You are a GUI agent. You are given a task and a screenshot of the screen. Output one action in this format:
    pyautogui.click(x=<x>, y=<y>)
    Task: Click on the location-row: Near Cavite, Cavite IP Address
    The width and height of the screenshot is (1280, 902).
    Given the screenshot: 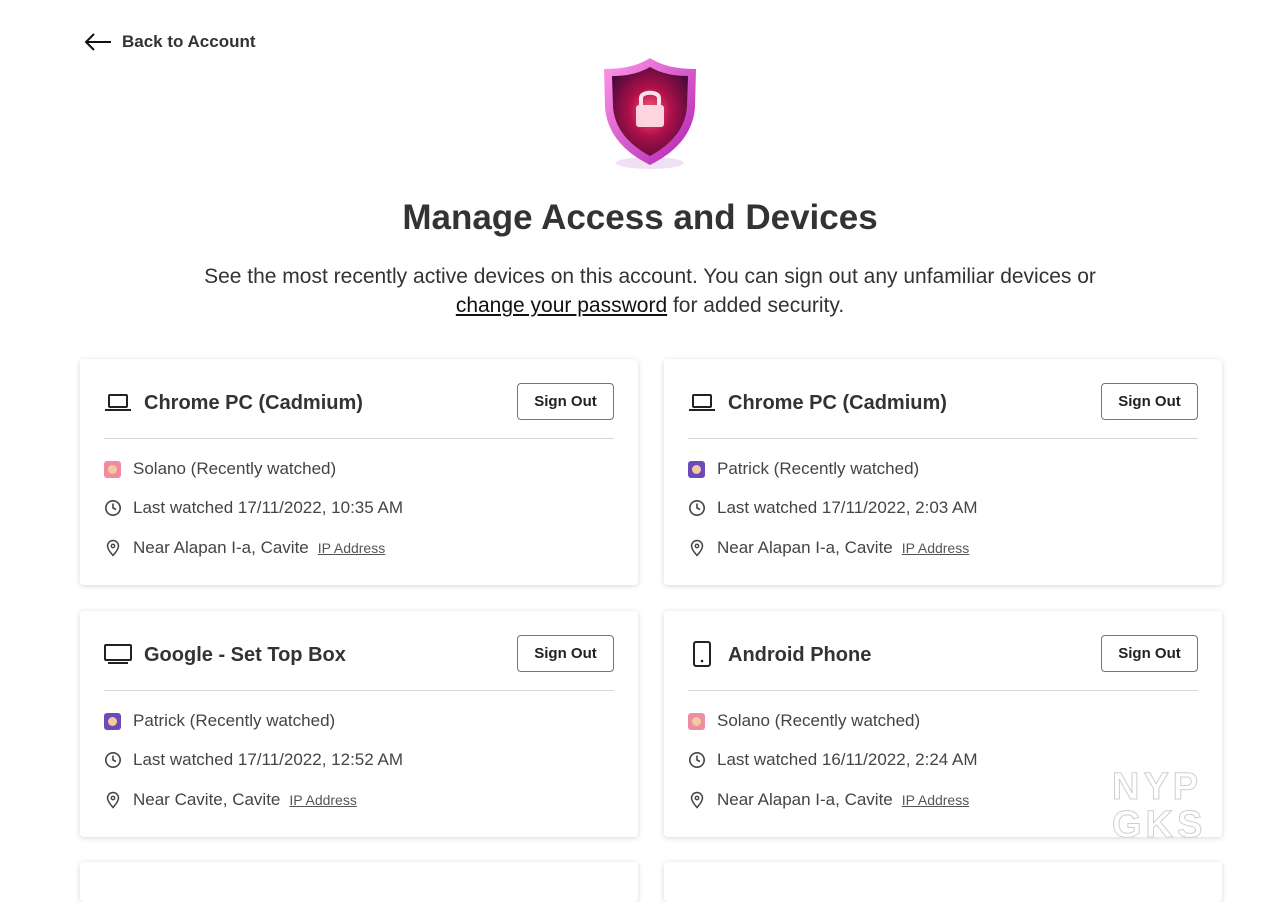 What is the action you would take?
    pyautogui.click(x=230, y=800)
    